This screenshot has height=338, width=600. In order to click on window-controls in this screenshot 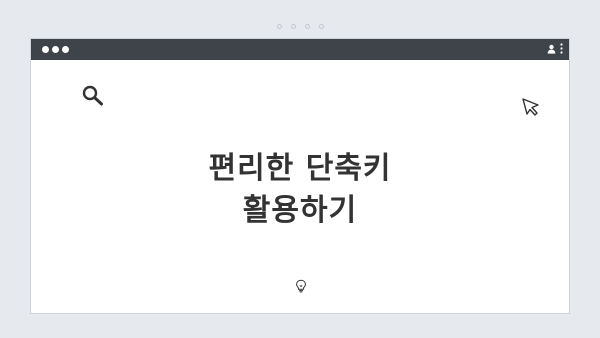, I will do `click(55, 49)`.